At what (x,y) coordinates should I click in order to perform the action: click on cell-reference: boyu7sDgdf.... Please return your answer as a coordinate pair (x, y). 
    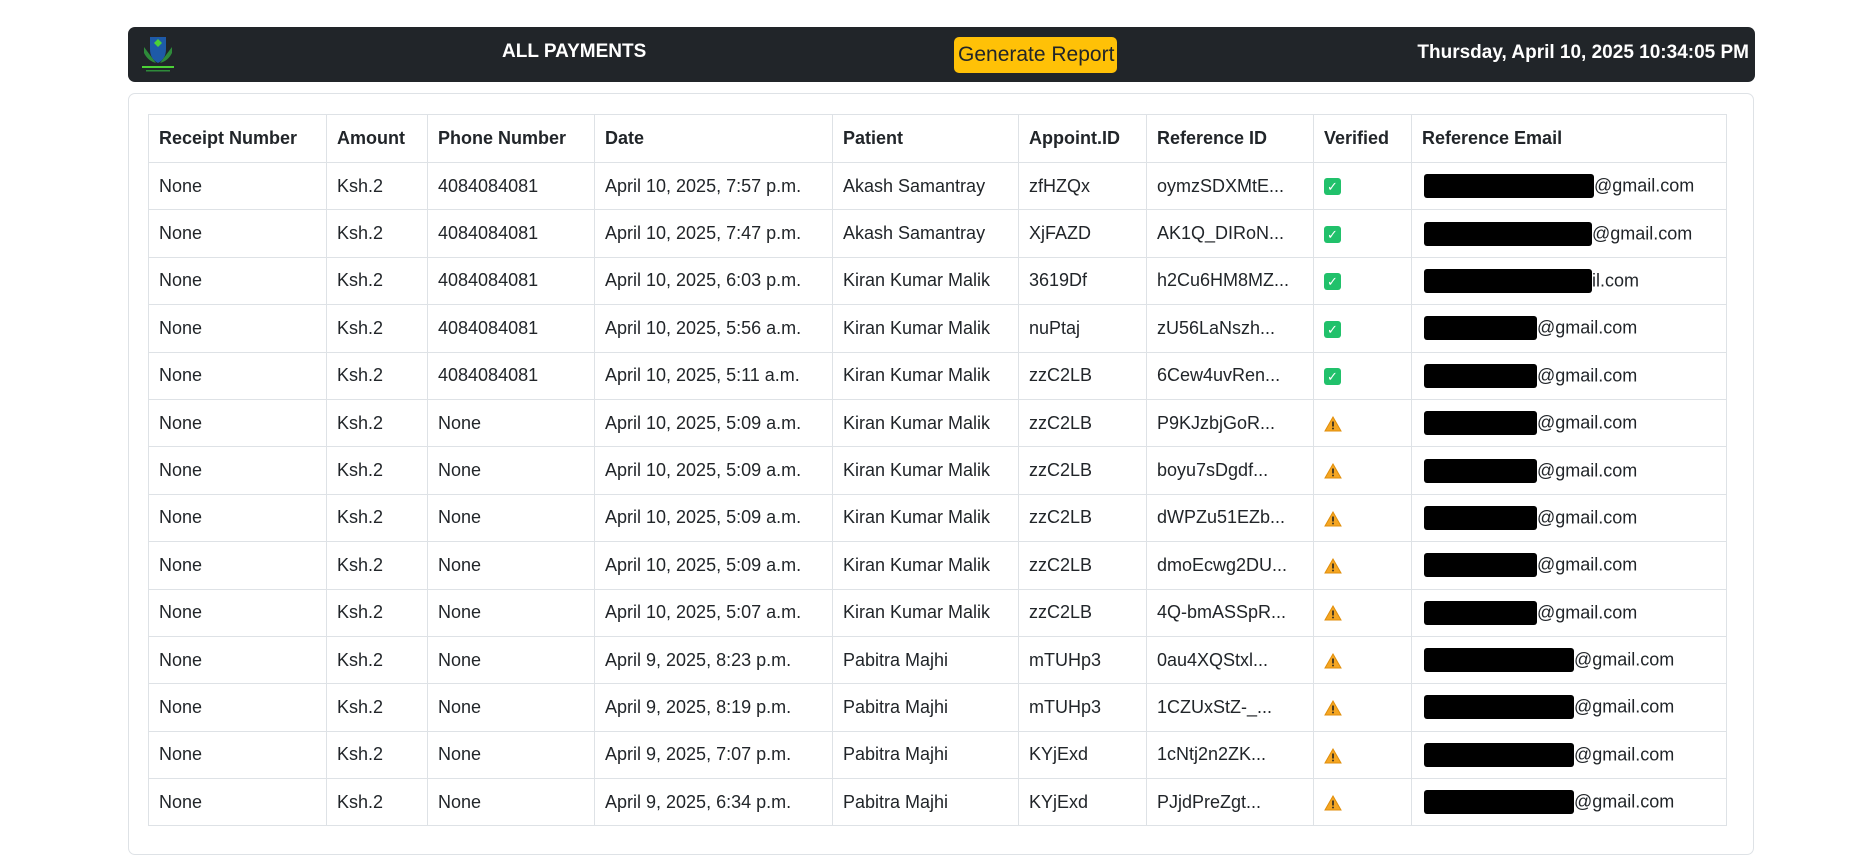
    Looking at the image, I should click on (1230, 470).